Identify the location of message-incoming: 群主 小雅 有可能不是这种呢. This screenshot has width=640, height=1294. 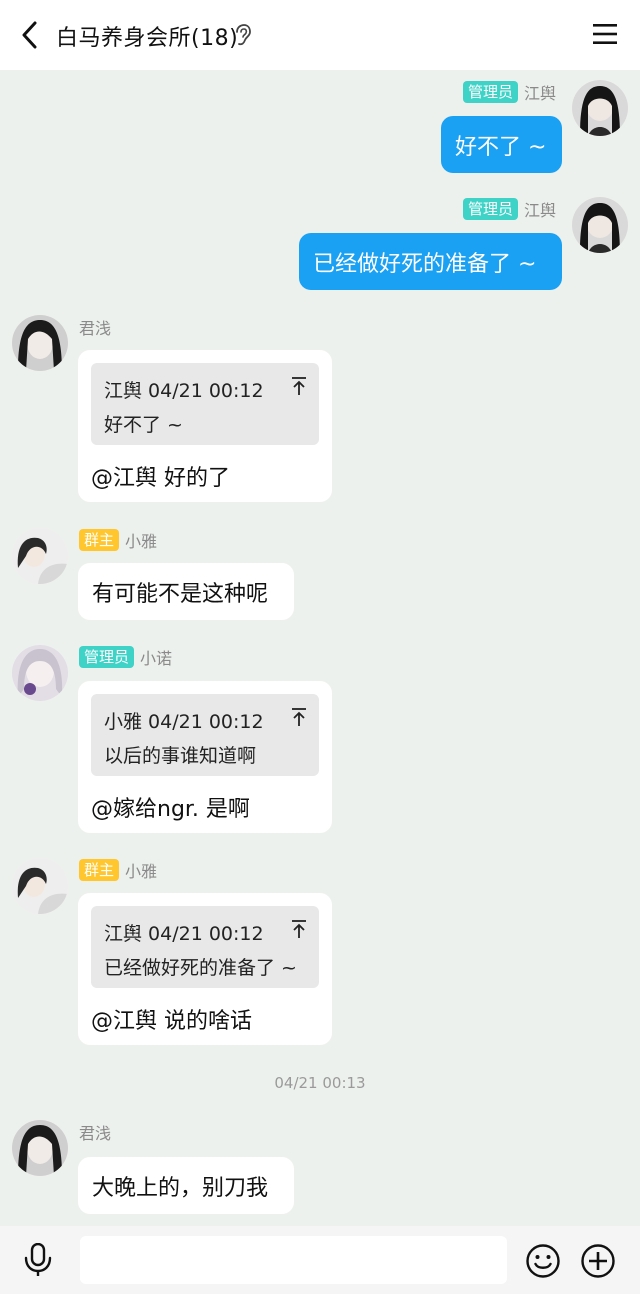
(320, 575).